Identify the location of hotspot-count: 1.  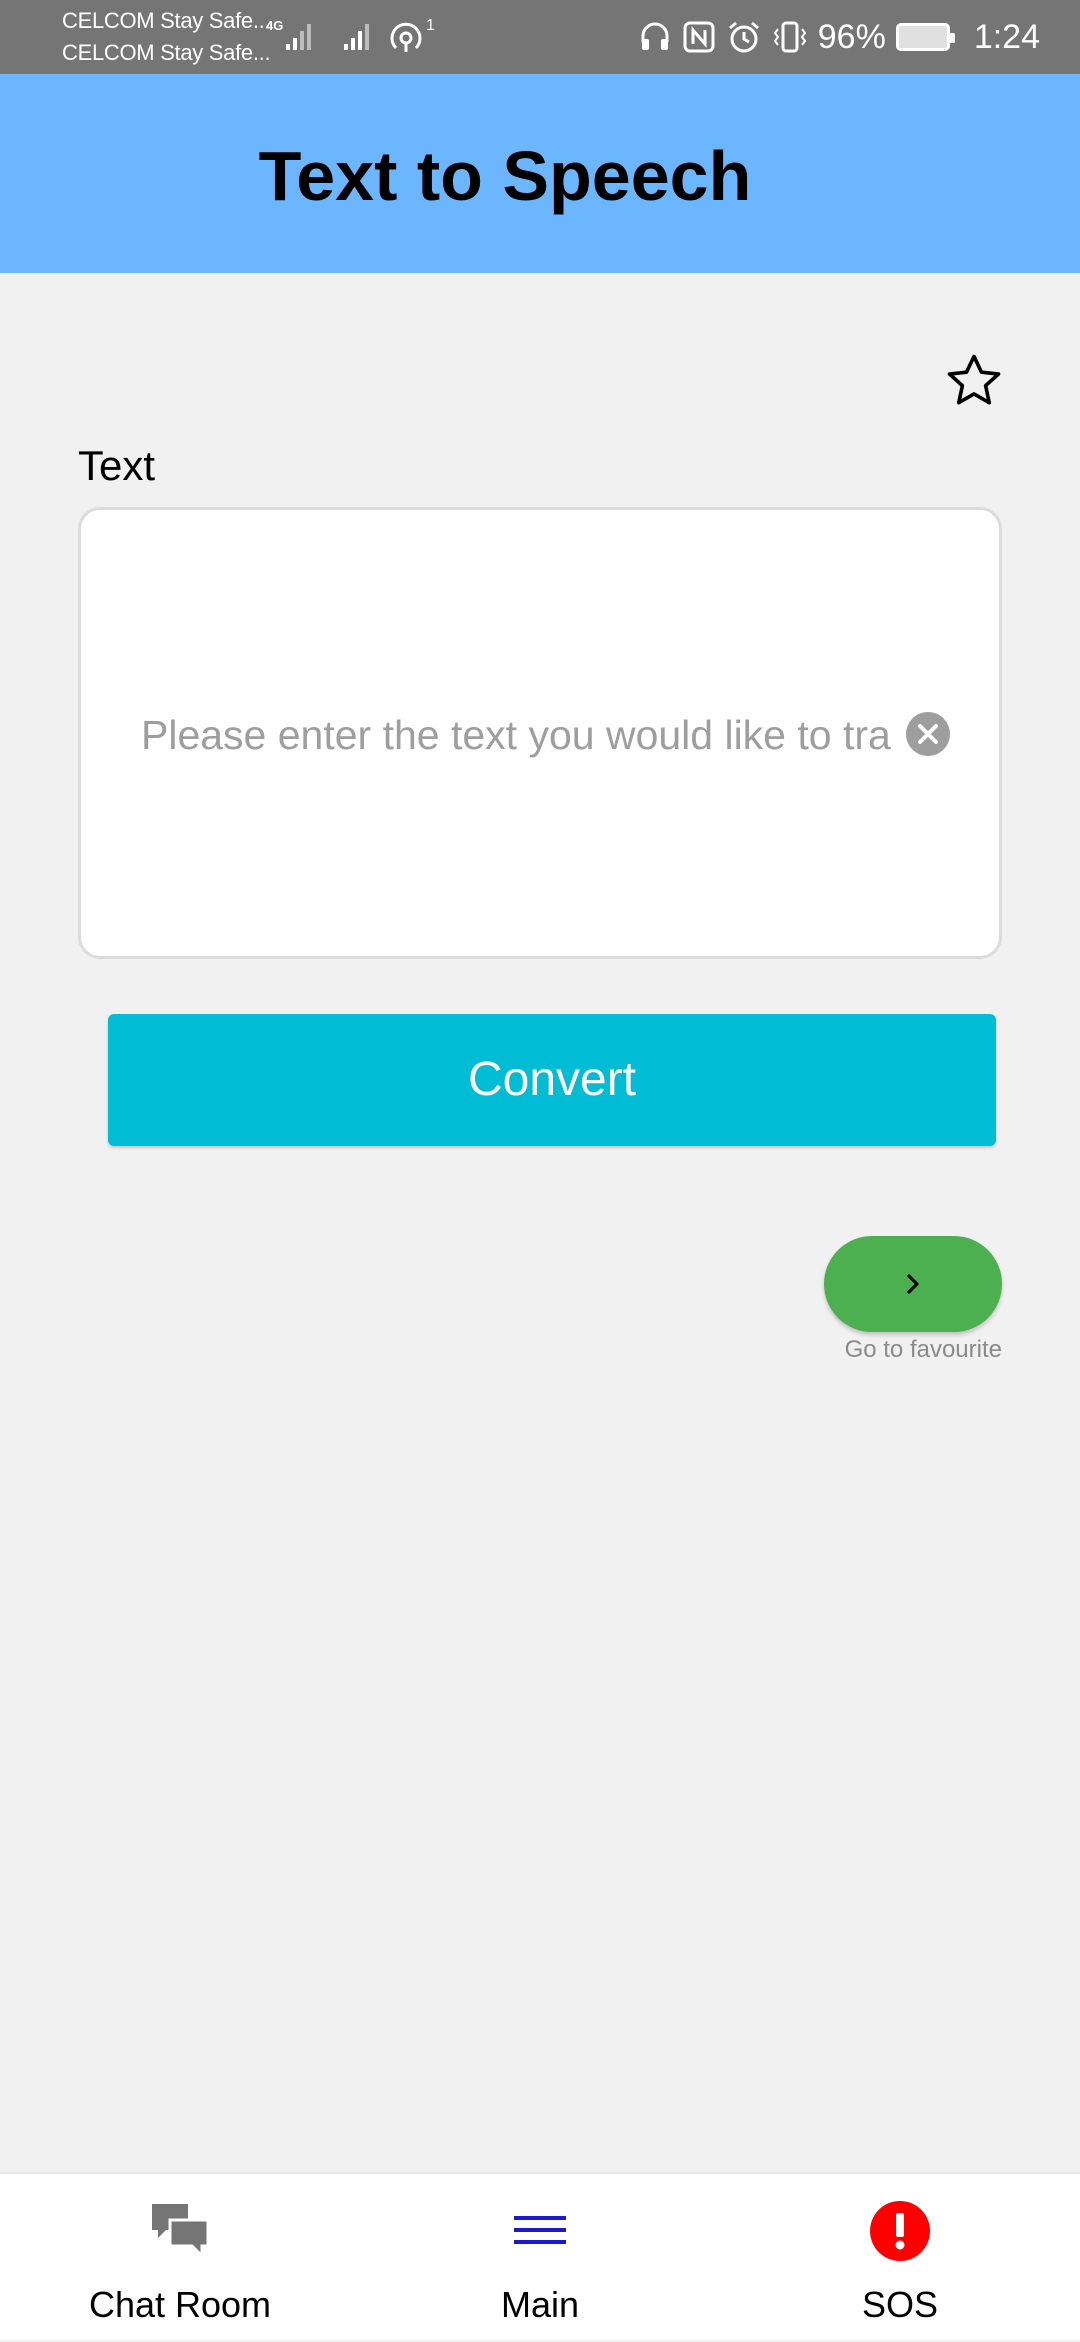
(430, 25).